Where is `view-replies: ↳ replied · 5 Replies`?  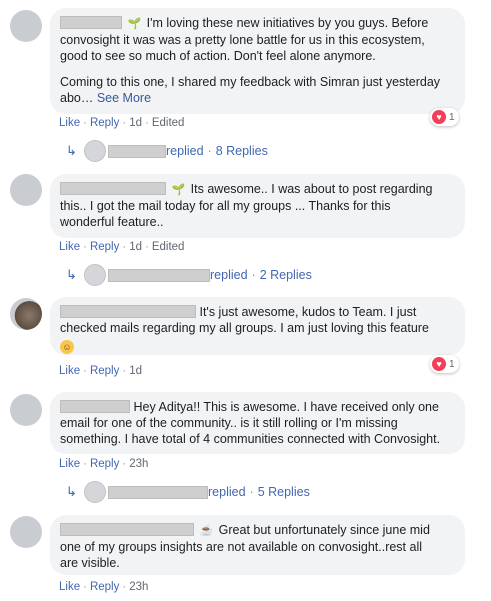
view-replies: ↳ replied · 5 Replies is located at coordinates (188, 492).